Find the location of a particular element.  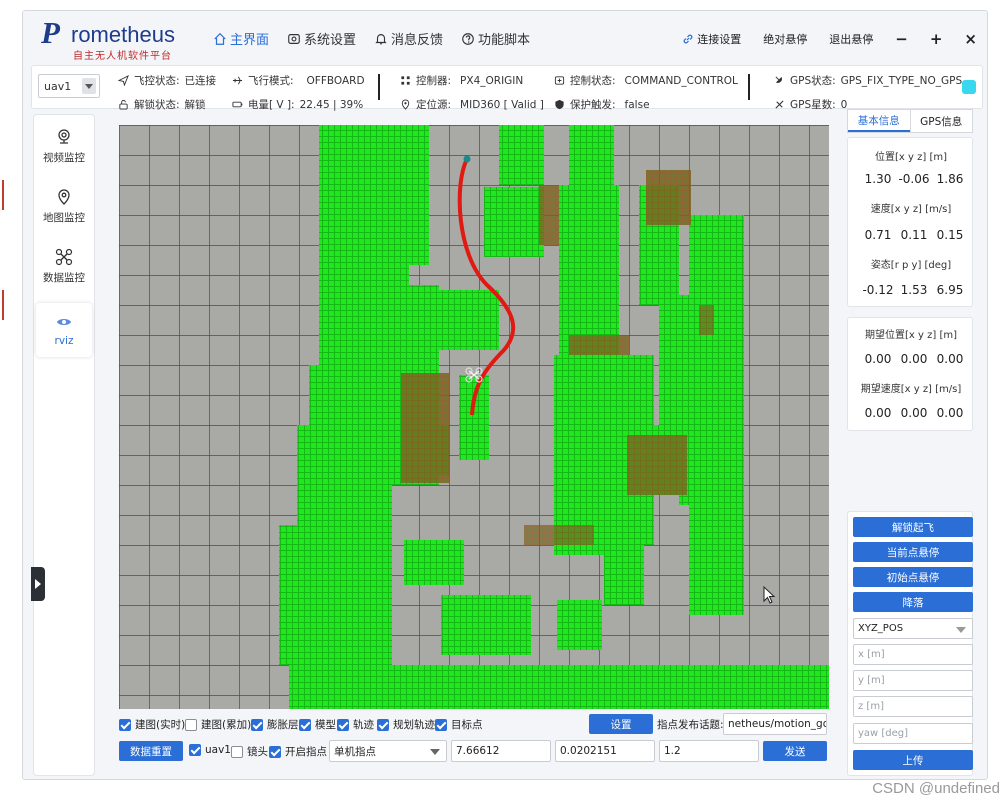

check-enable-point: 开启指点 is located at coordinates (298, 751).